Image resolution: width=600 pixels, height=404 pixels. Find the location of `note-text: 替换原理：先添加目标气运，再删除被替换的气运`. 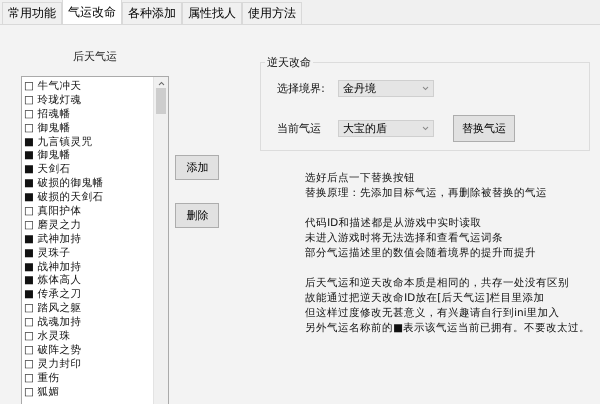

note-text: 替换原理：先添加目标气运，再删除被替换的气运 is located at coordinates (426, 193).